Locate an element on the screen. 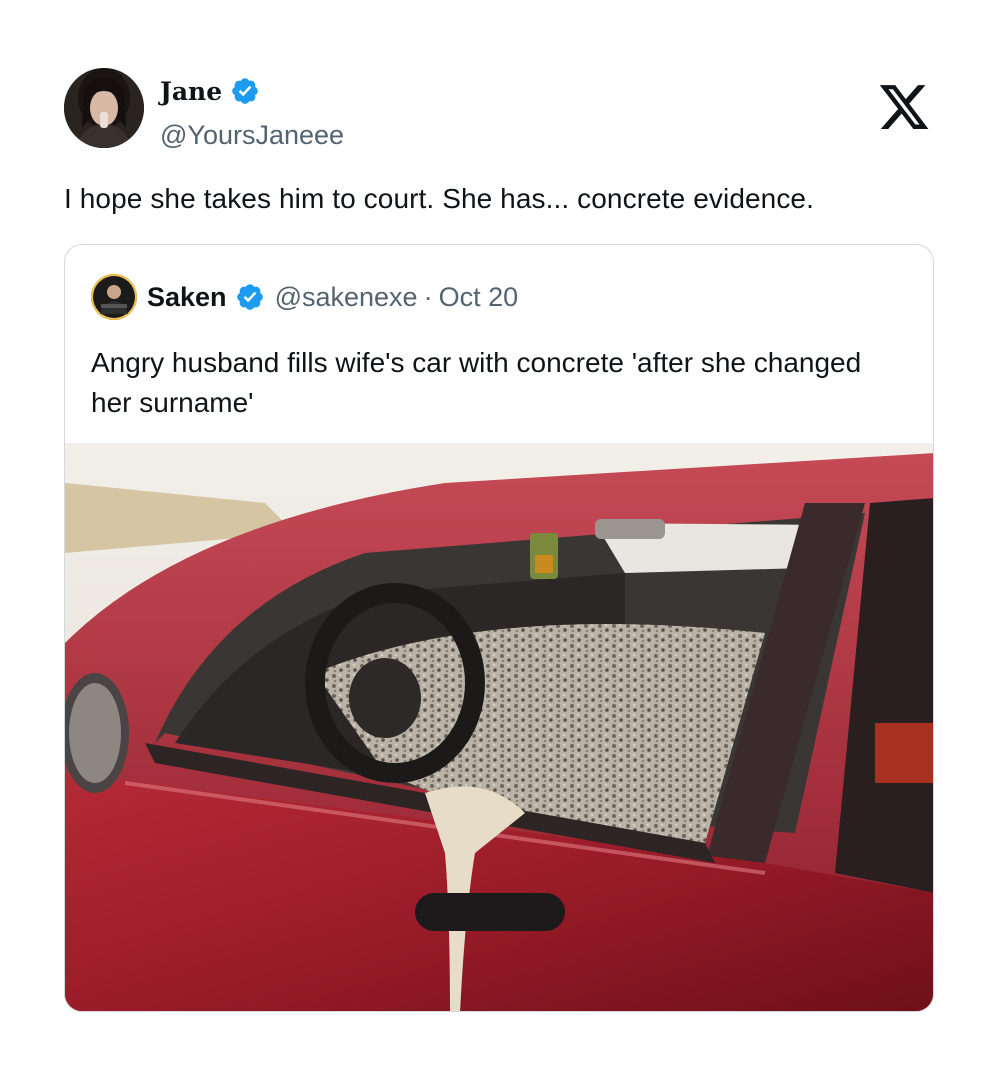 This screenshot has width=996, height=1076. author-name-row: Jane is located at coordinates (210, 91).